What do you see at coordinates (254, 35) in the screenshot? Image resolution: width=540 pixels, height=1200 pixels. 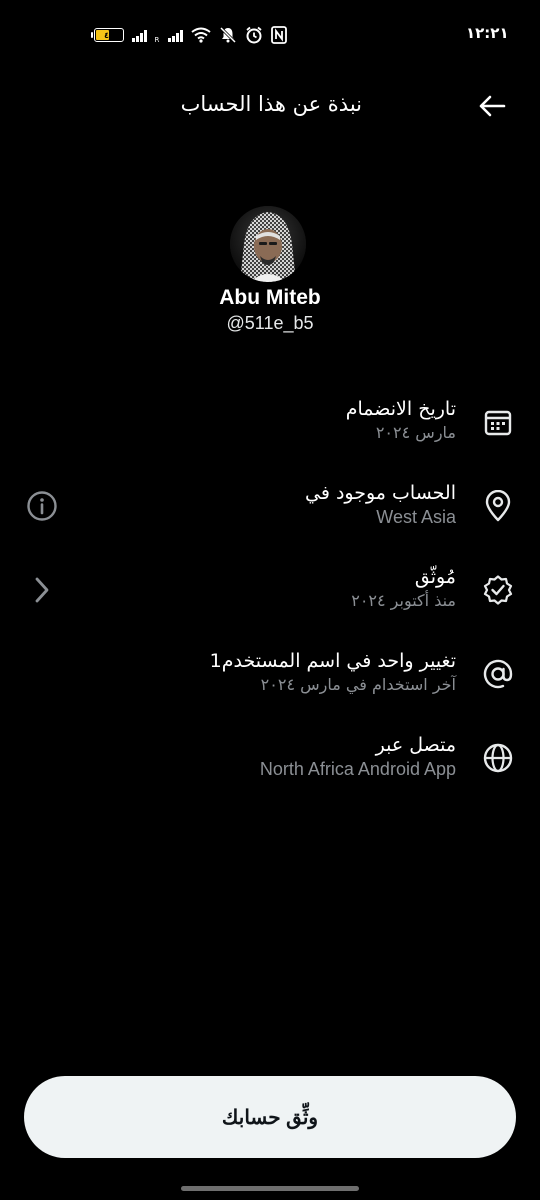 I see `alarm-icon` at bounding box center [254, 35].